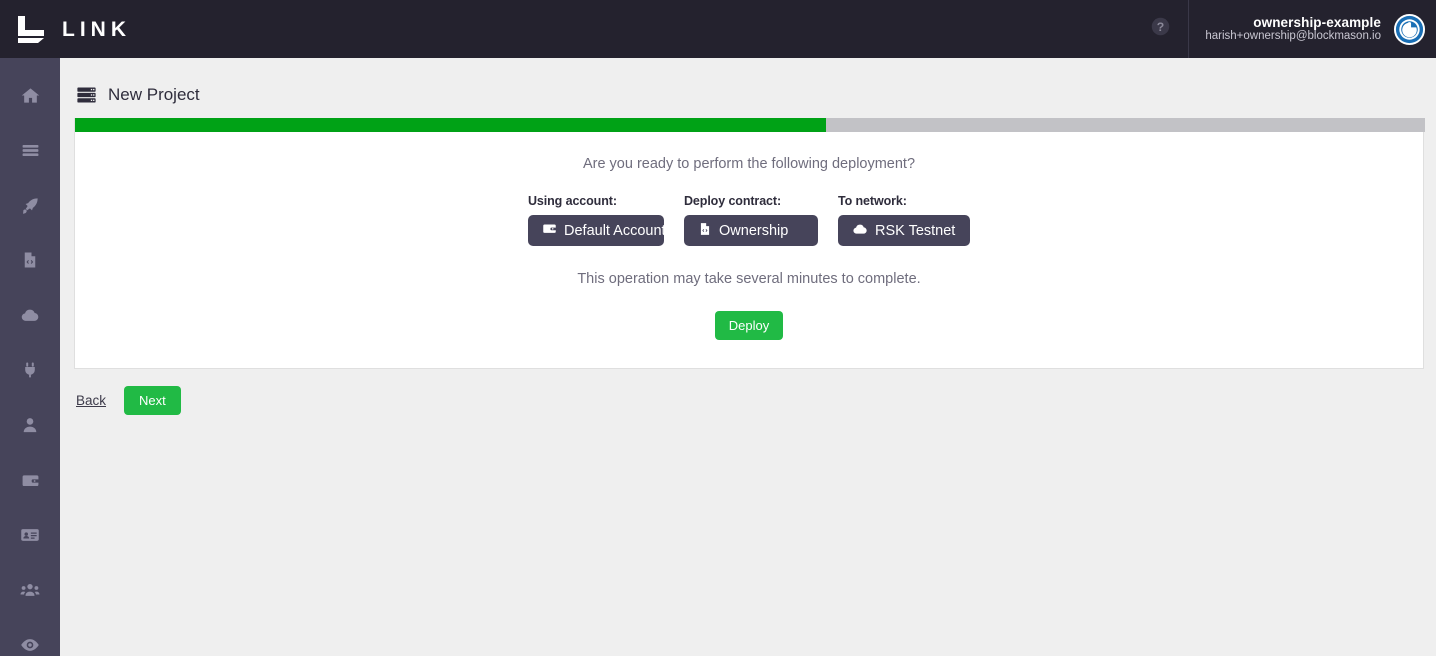 Image resolution: width=1436 pixels, height=656 pixels. I want to click on choice-contract-label: Deploy contract:, so click(733, 201).